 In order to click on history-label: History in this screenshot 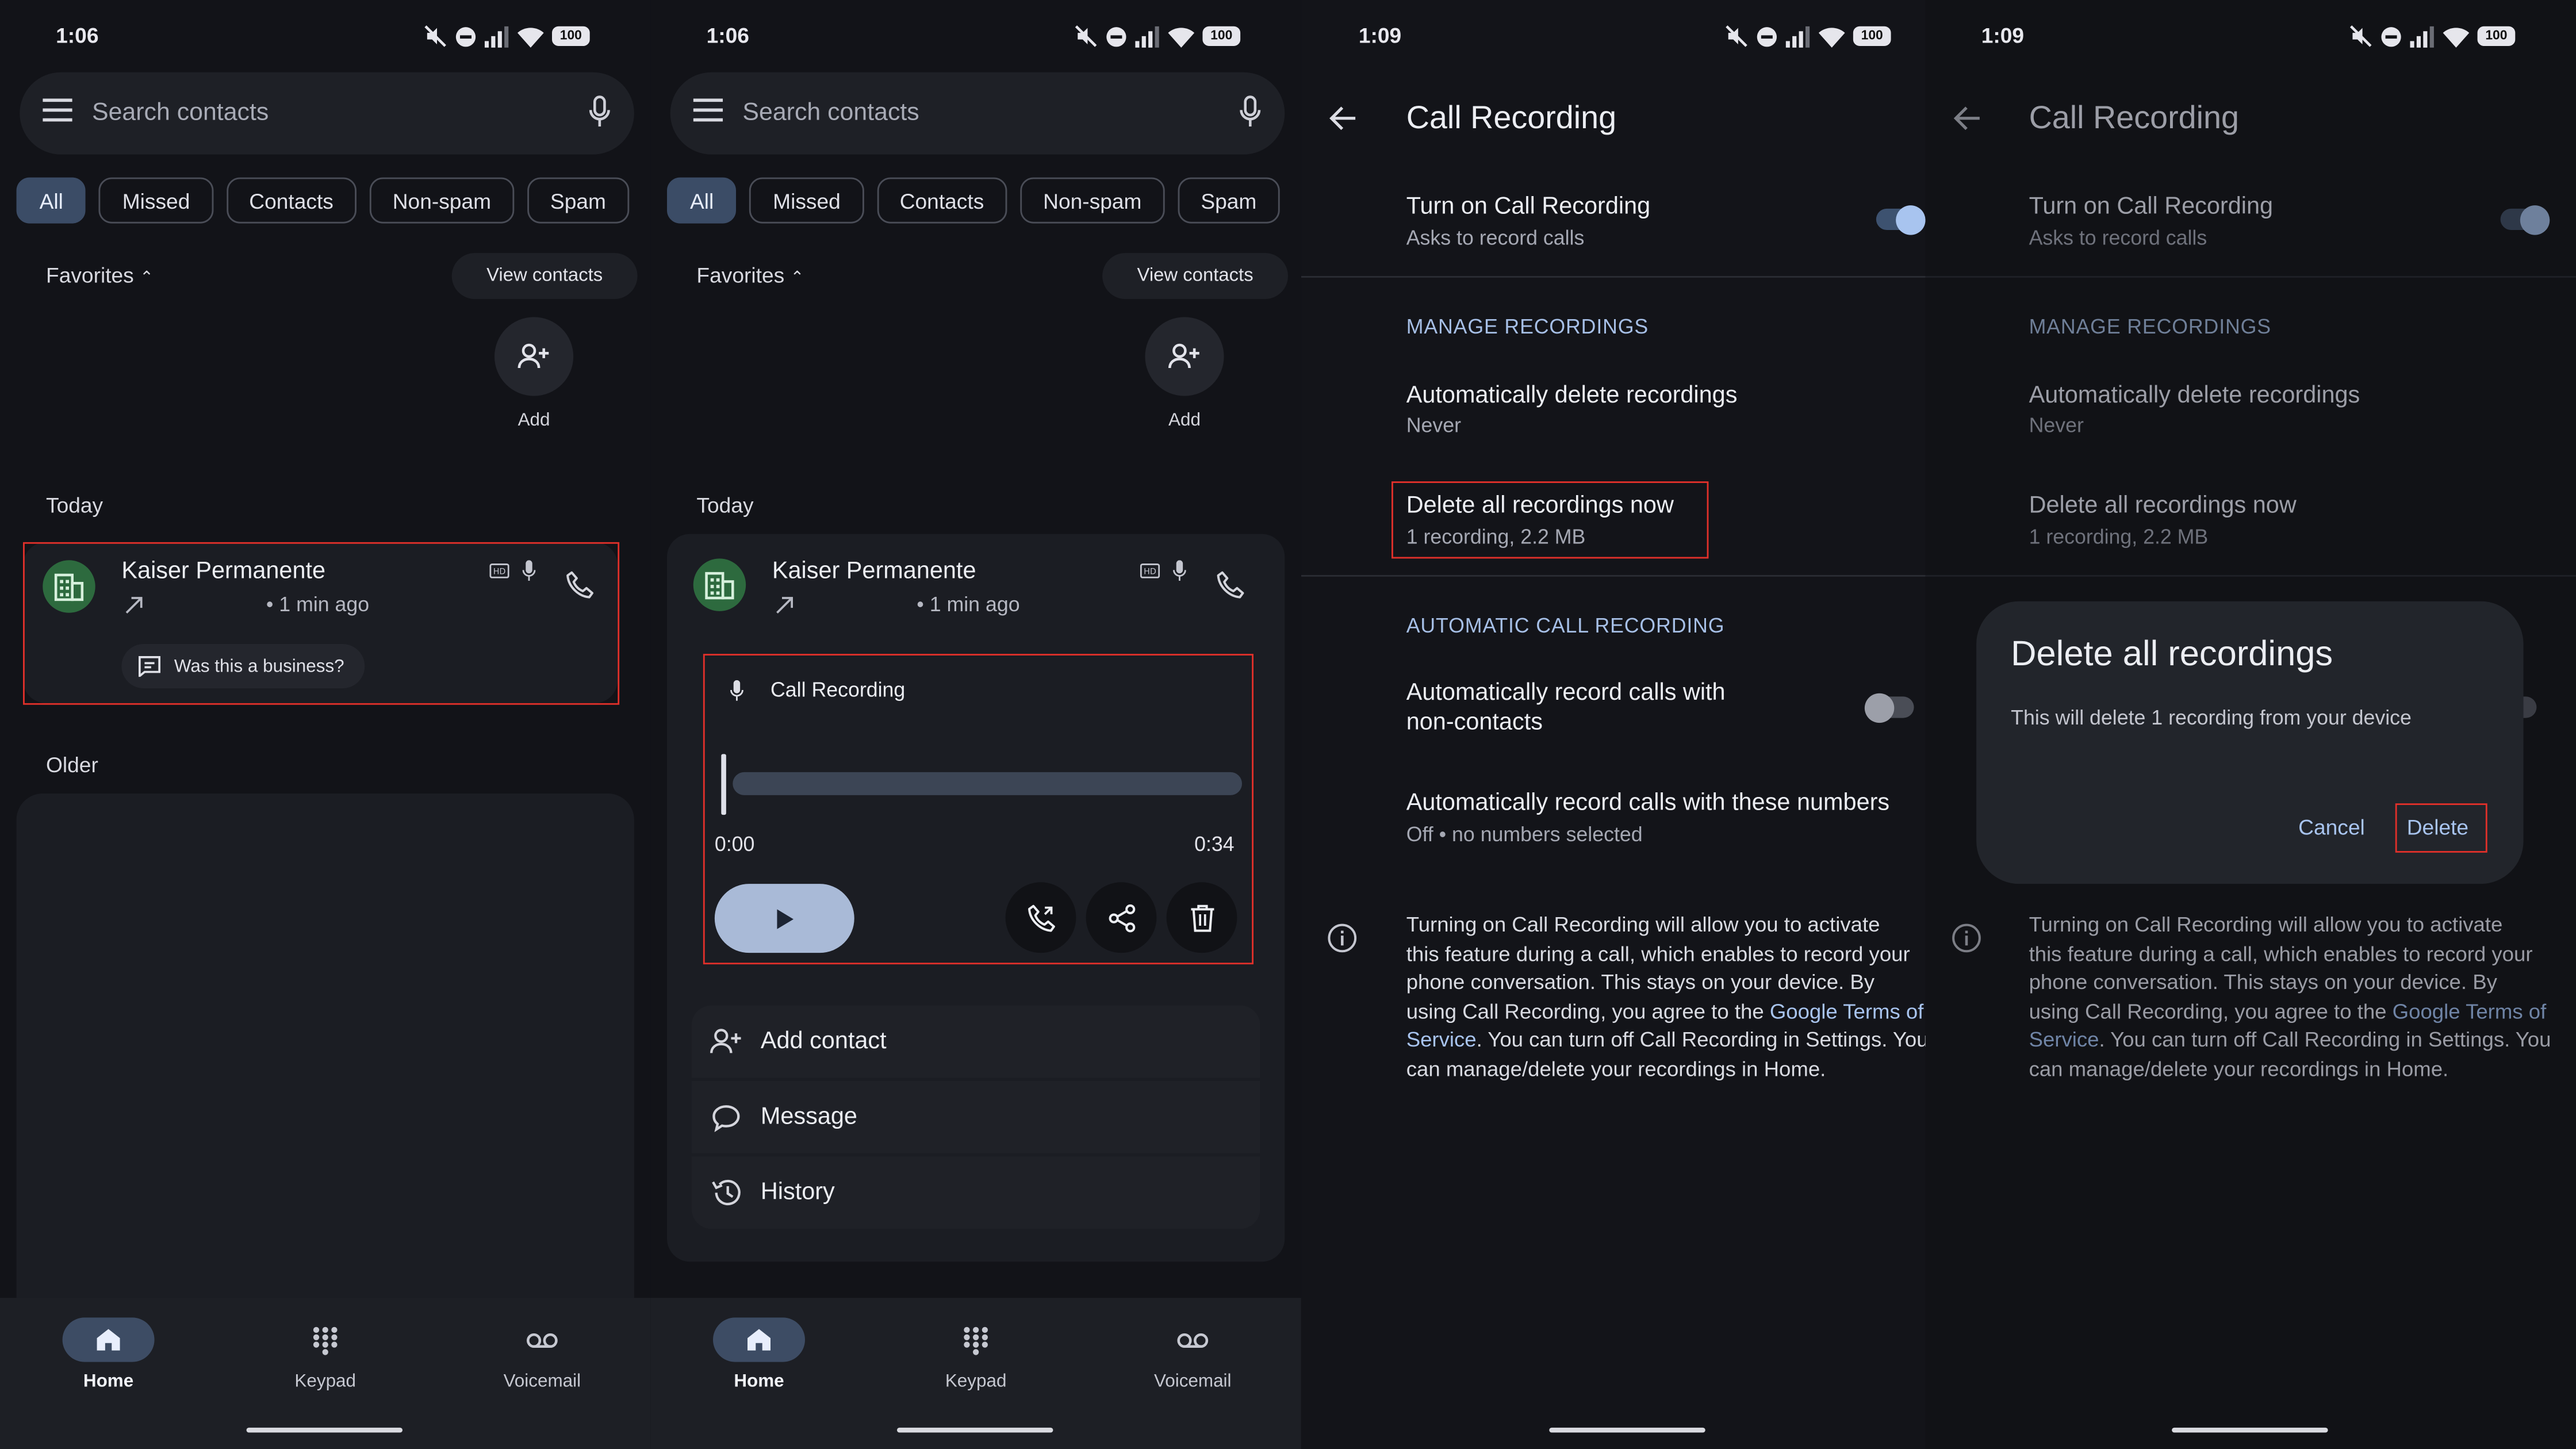, I will do `click(797, 1192)`.